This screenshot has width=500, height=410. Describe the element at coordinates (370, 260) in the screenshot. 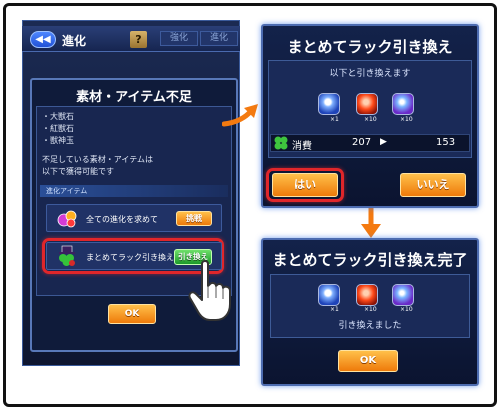

I see `complete-title: まとめてラック引き換え完了` at that location.